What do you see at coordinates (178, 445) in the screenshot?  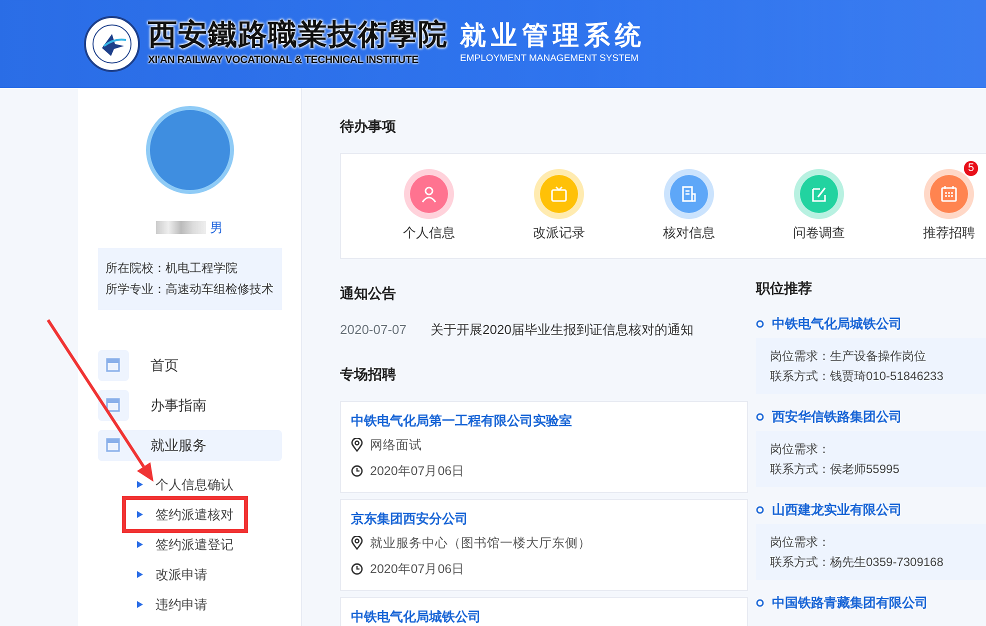 I see `nav-label: 就业服务` at bounding box center [178, 445].